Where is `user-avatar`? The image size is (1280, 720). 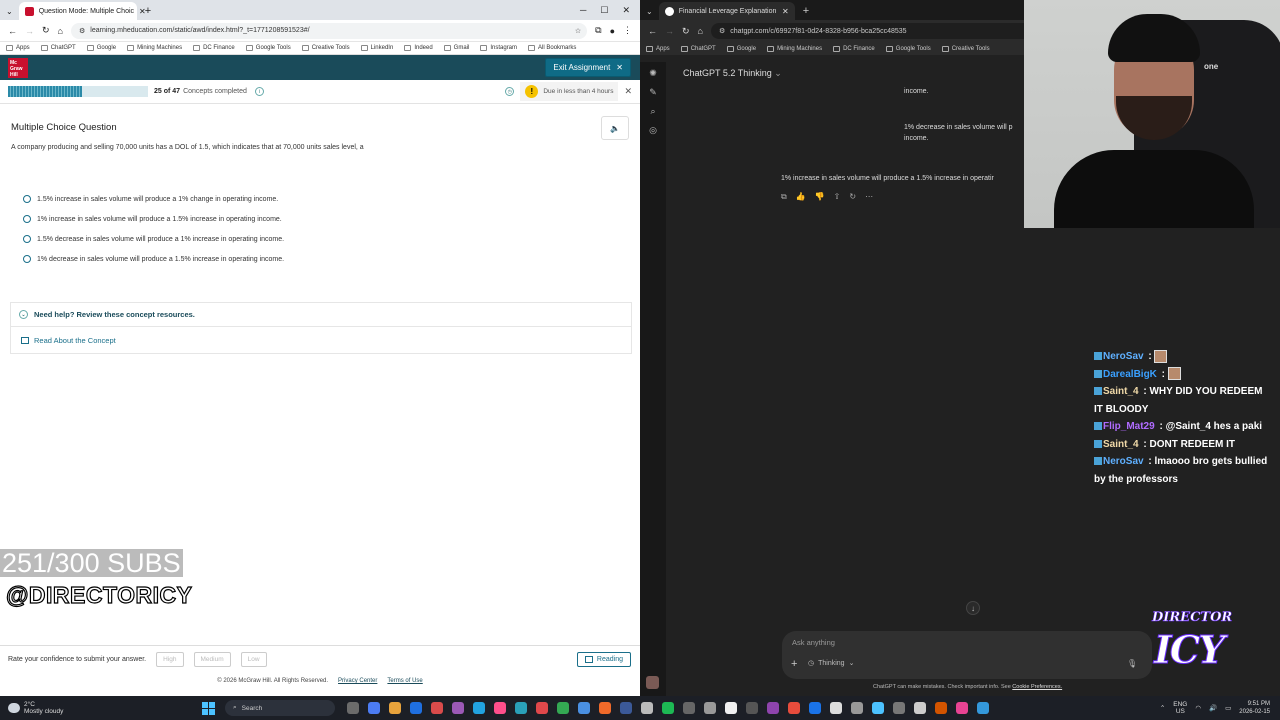
user-avatar is located at coordinates (652, 682).